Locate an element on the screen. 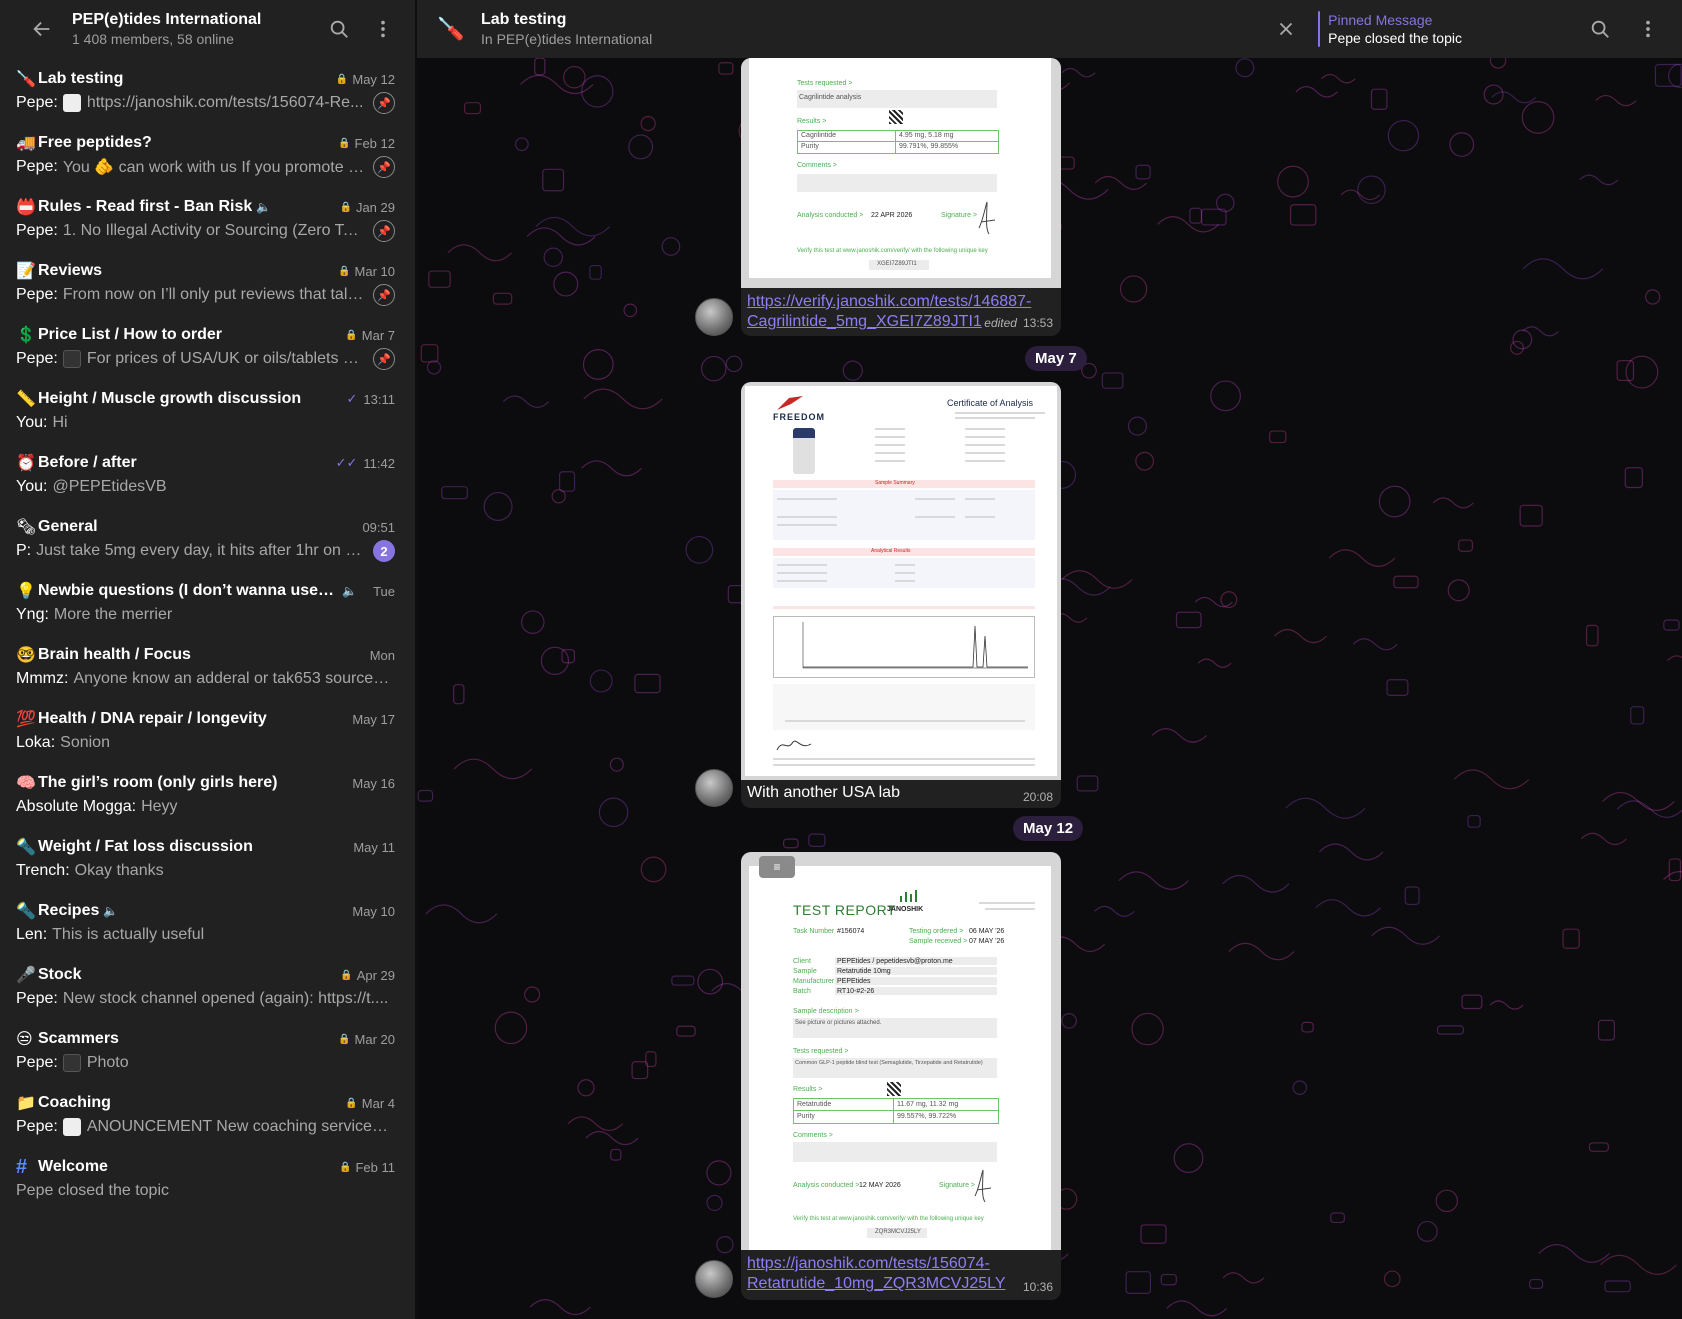  doc-row1-value: 4.95 mg, 5.18 mg is located at coordinates (926, 135).